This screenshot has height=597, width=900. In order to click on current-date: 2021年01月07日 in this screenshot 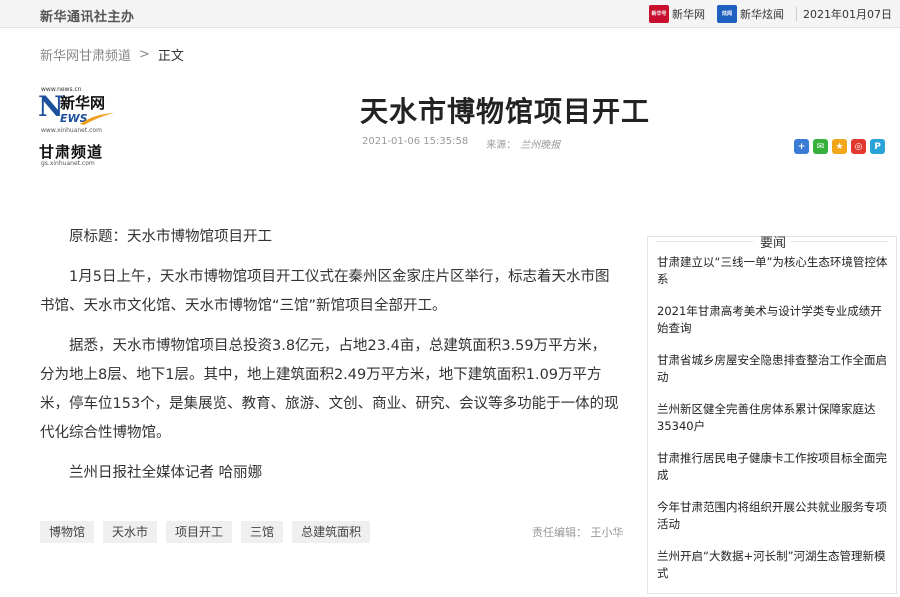, I will do `click(847, 14)`.